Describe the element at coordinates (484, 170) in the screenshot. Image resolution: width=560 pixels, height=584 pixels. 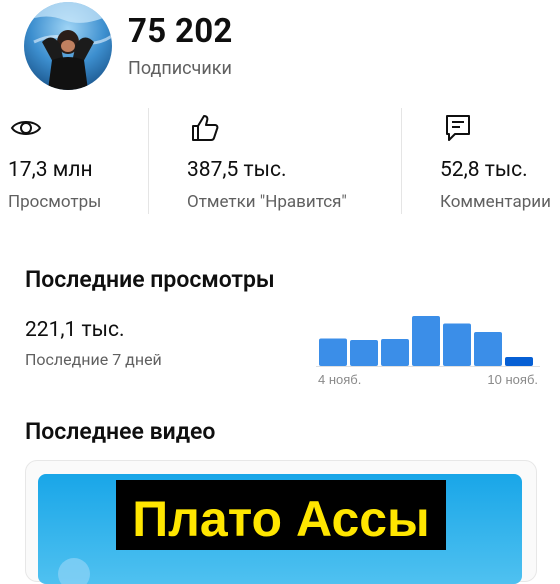
I see `comments-value: 52,8 тыс.` at that location.